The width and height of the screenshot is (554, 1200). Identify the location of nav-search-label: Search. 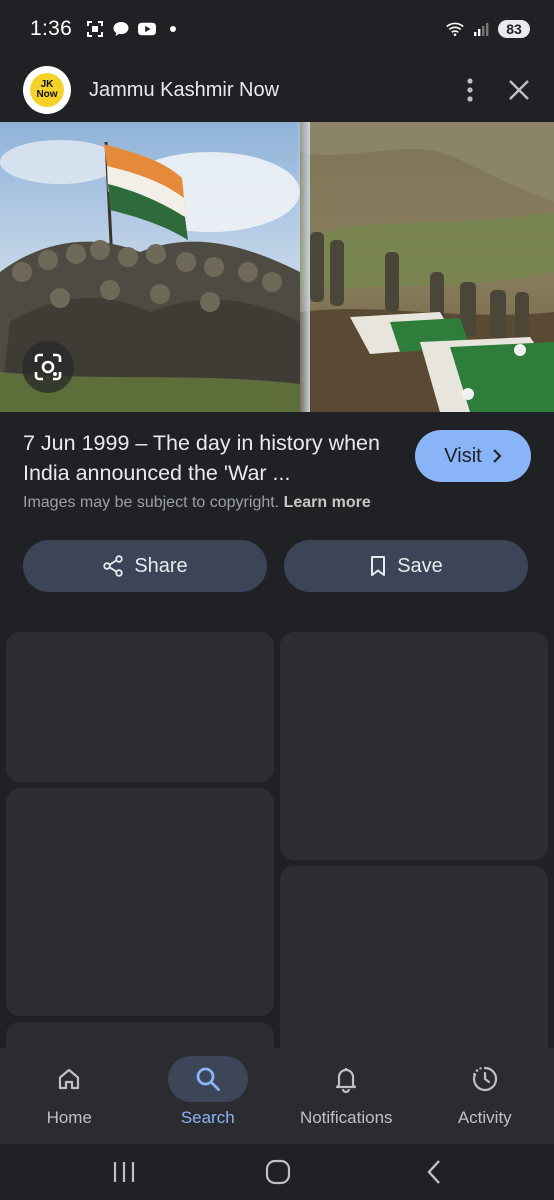
(207, 1117).